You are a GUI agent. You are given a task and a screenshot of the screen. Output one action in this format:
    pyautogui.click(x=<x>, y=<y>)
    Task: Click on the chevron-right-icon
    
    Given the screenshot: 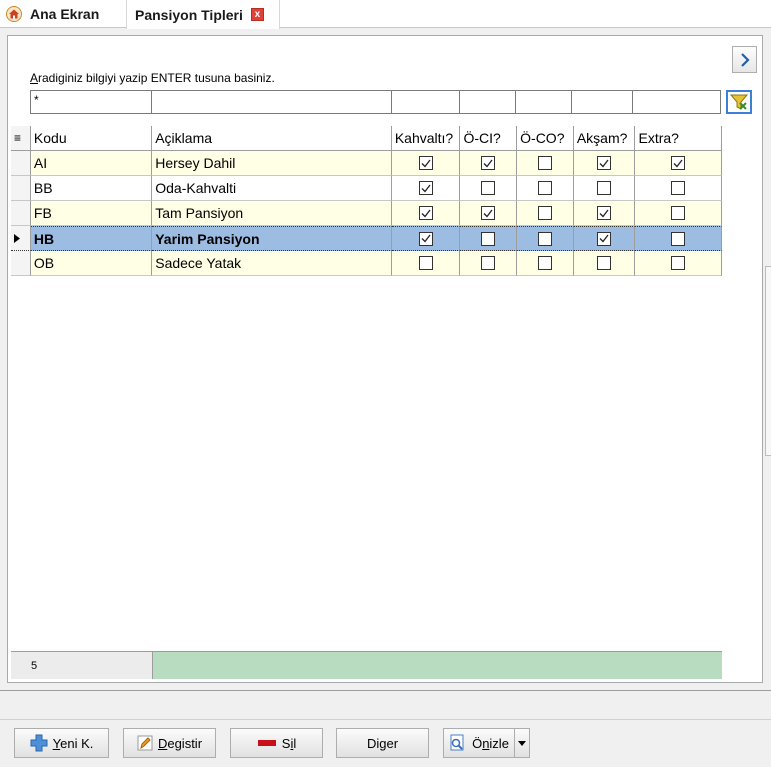 What is the action you would take?
    pyautogui.click(x=745, y=59)
    